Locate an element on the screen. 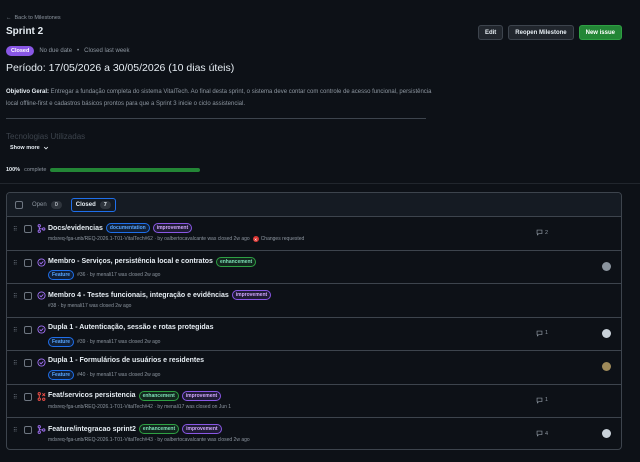 This screenshot has height=462, width=640. issue-meta: #39 · by menali17 was closed 2w ago is located at coordinates (119, 341).